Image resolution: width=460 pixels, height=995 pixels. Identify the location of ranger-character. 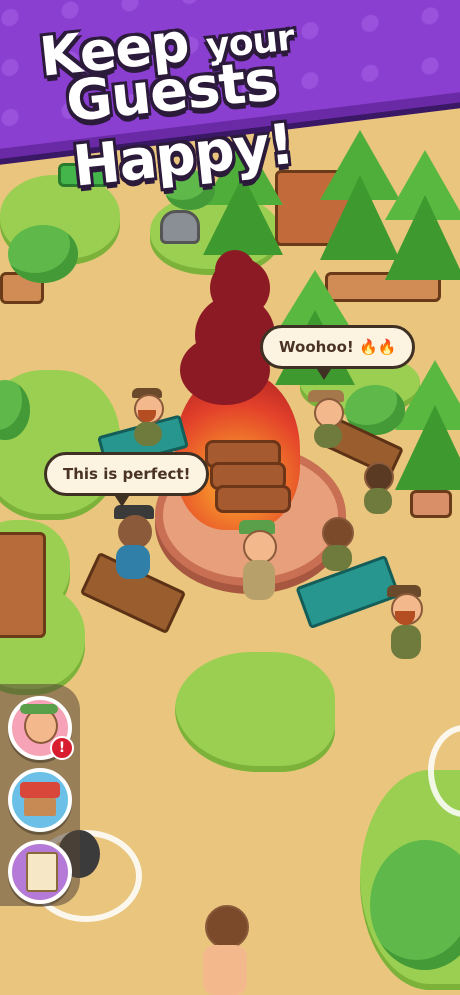
(259, 562).